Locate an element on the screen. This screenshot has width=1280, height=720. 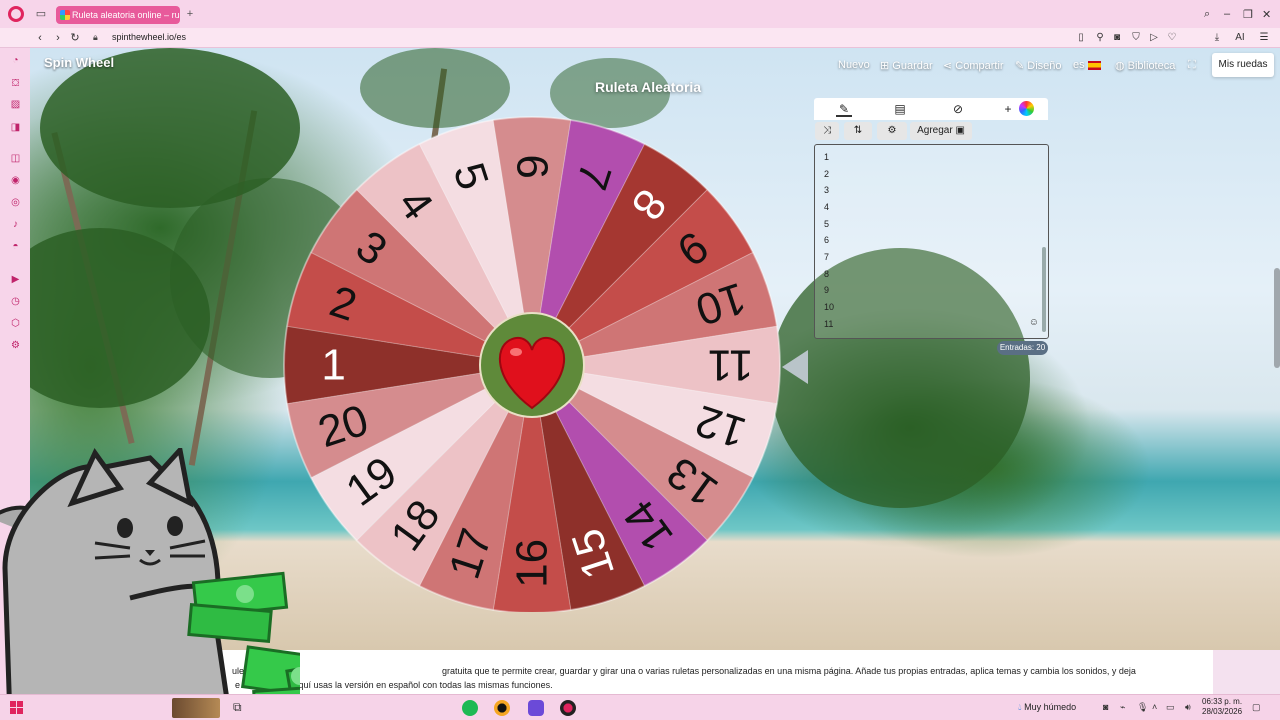
discord-icon is located at coordinates (536, 708).